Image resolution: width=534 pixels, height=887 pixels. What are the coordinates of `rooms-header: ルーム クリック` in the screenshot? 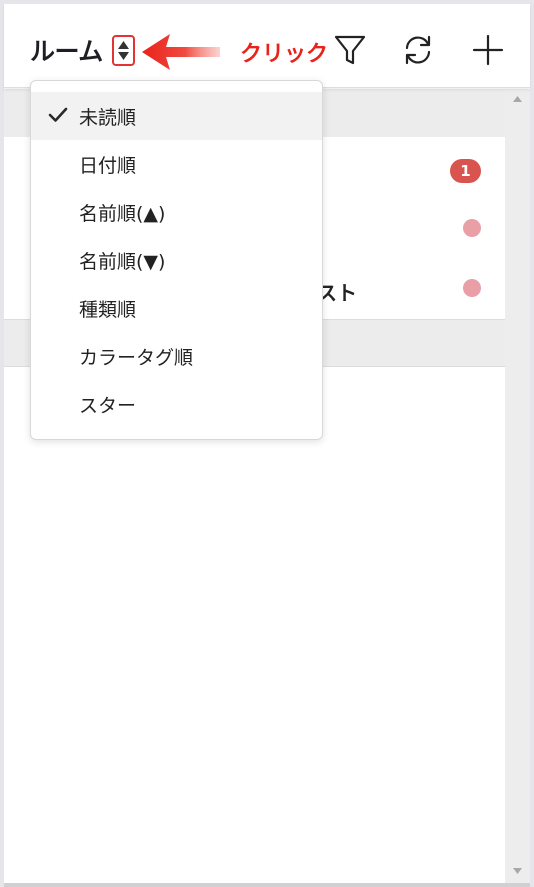 It's located at (267, 46).